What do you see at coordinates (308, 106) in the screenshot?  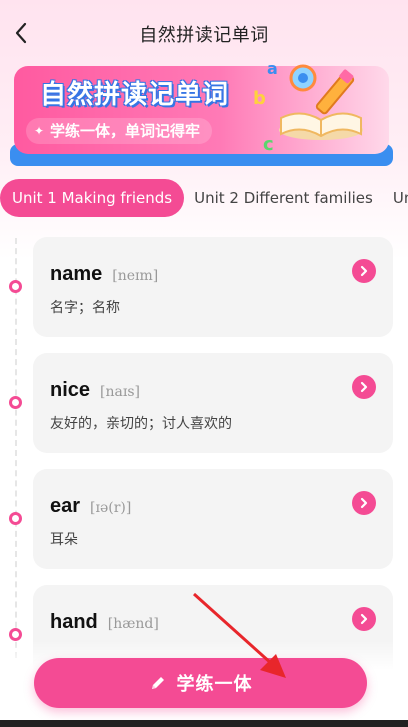 I see `book-pencil-illustration: a b c` at bounding box center [308, 106].